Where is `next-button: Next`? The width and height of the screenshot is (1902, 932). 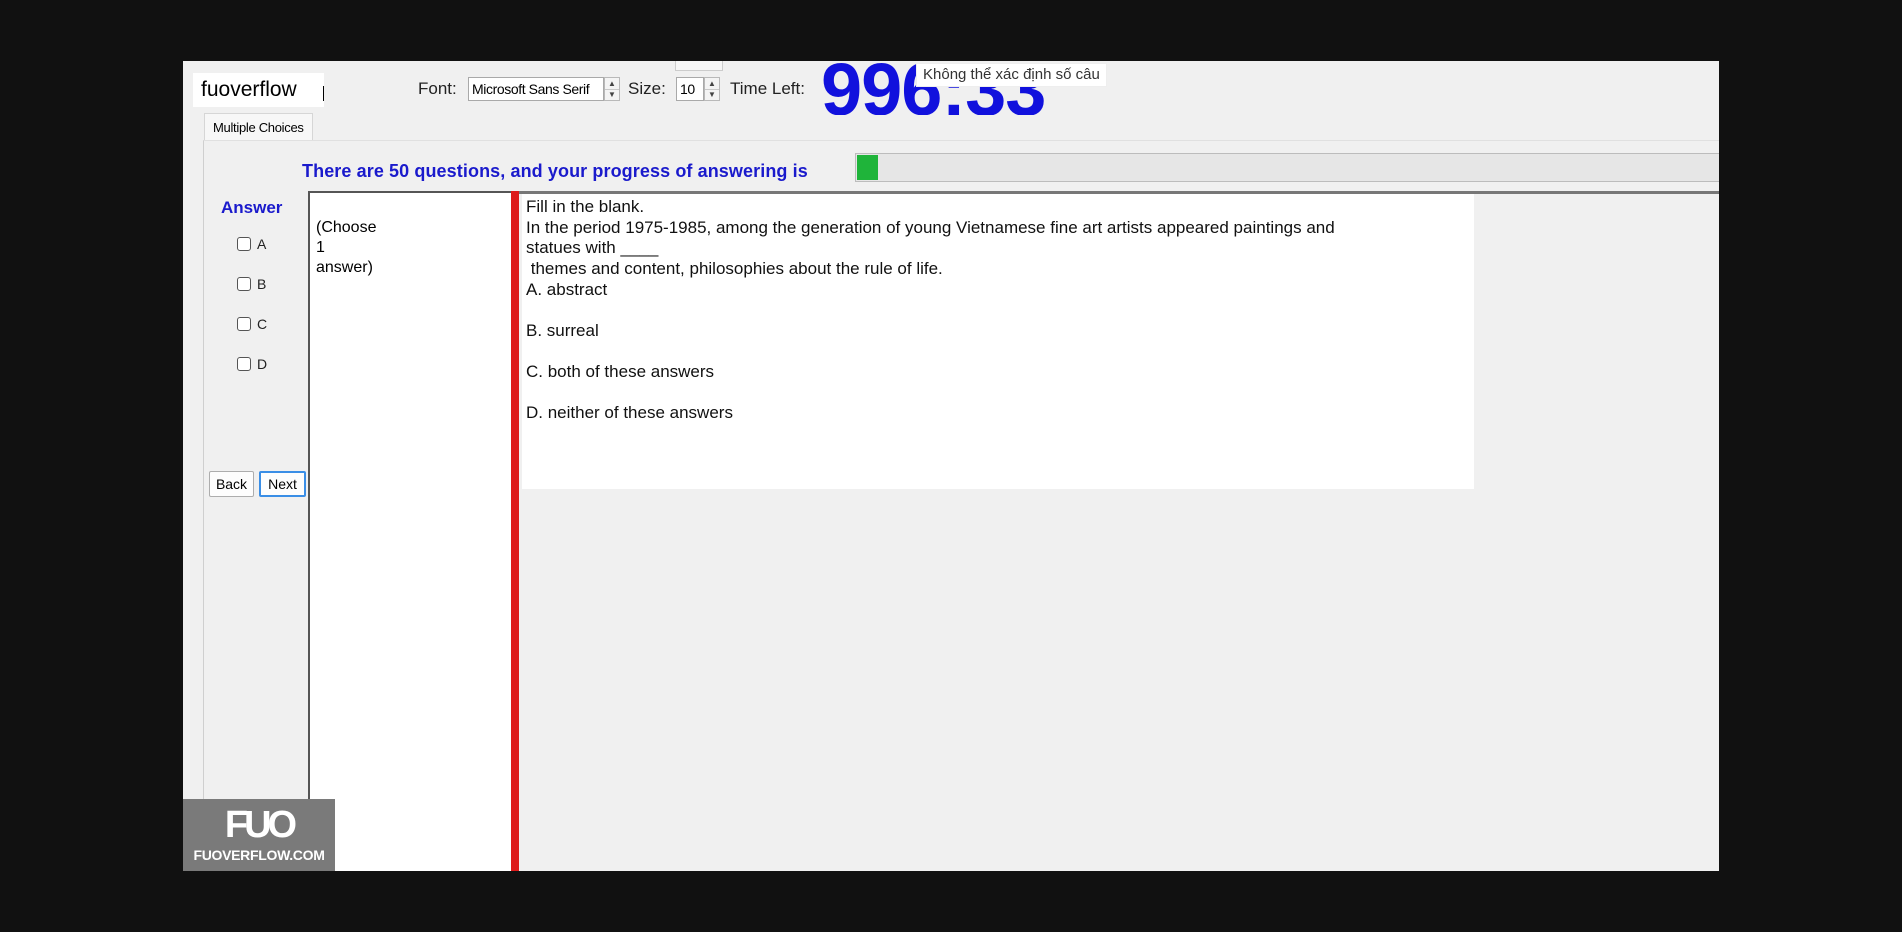
next-button: Next is located at coordinates (282, 484).